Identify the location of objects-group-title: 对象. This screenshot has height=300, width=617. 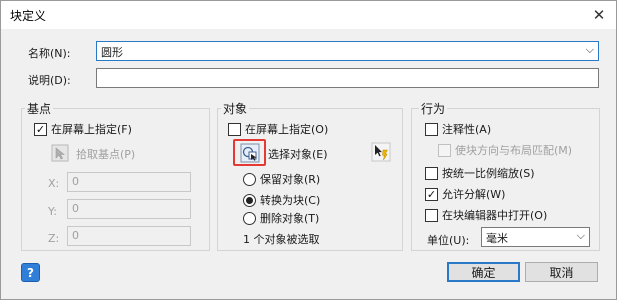
(235, 108).